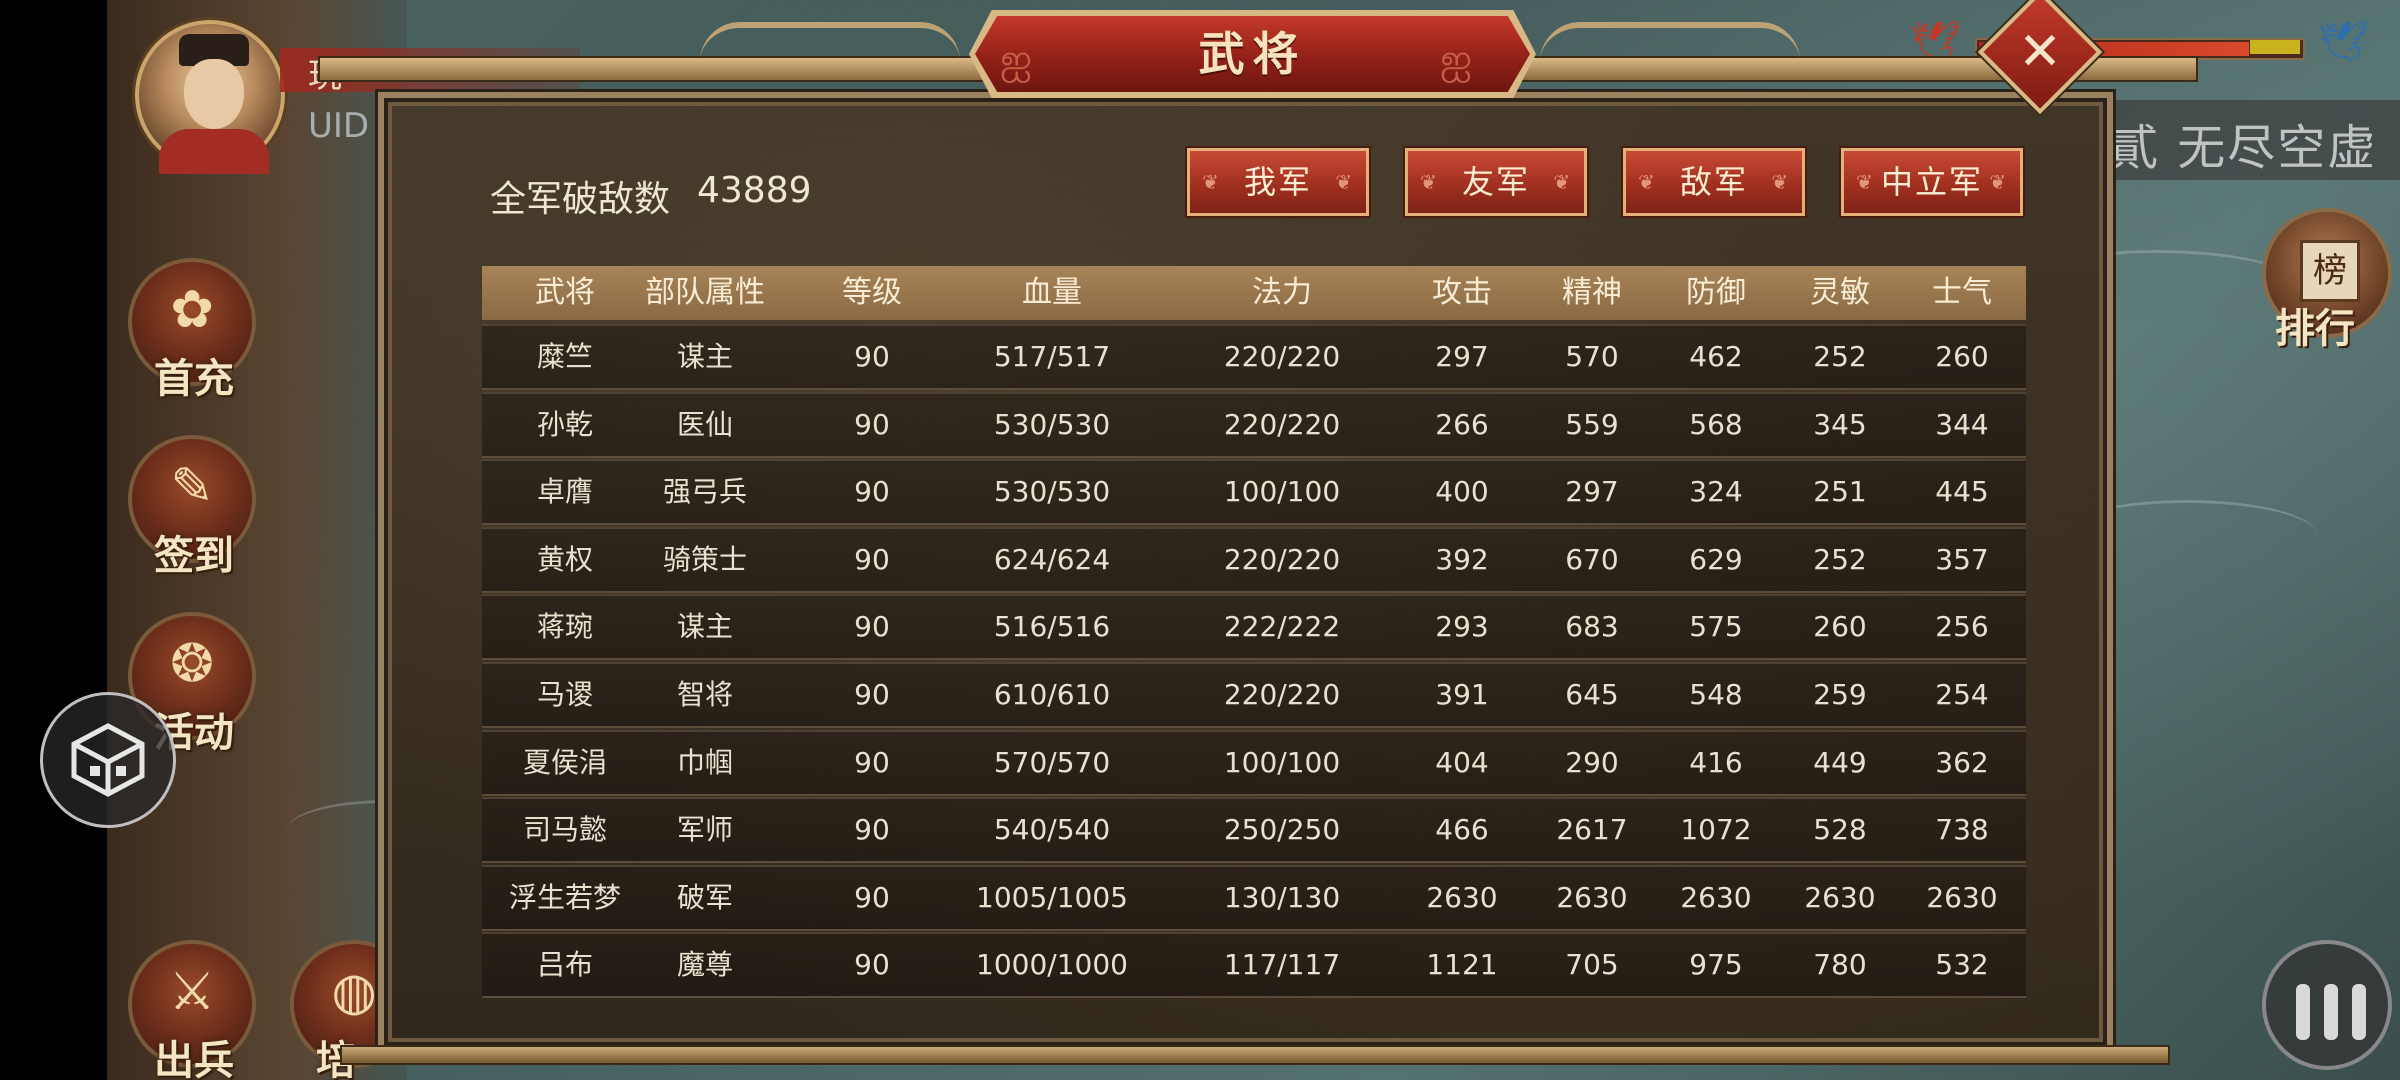 The width and height of the screenshot is (2400, 1080). I want to click on deploy-label: 出兵, so click(194, 1059).